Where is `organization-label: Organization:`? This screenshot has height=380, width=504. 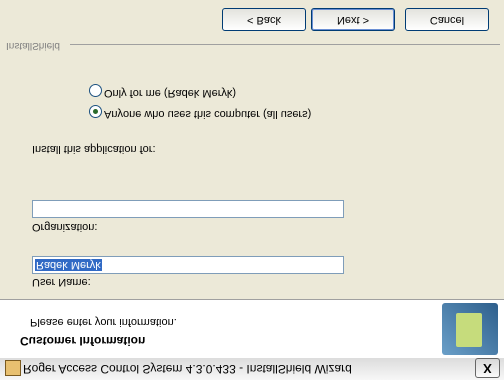
organization-label: Organization: is located at coordinates (65, 227).